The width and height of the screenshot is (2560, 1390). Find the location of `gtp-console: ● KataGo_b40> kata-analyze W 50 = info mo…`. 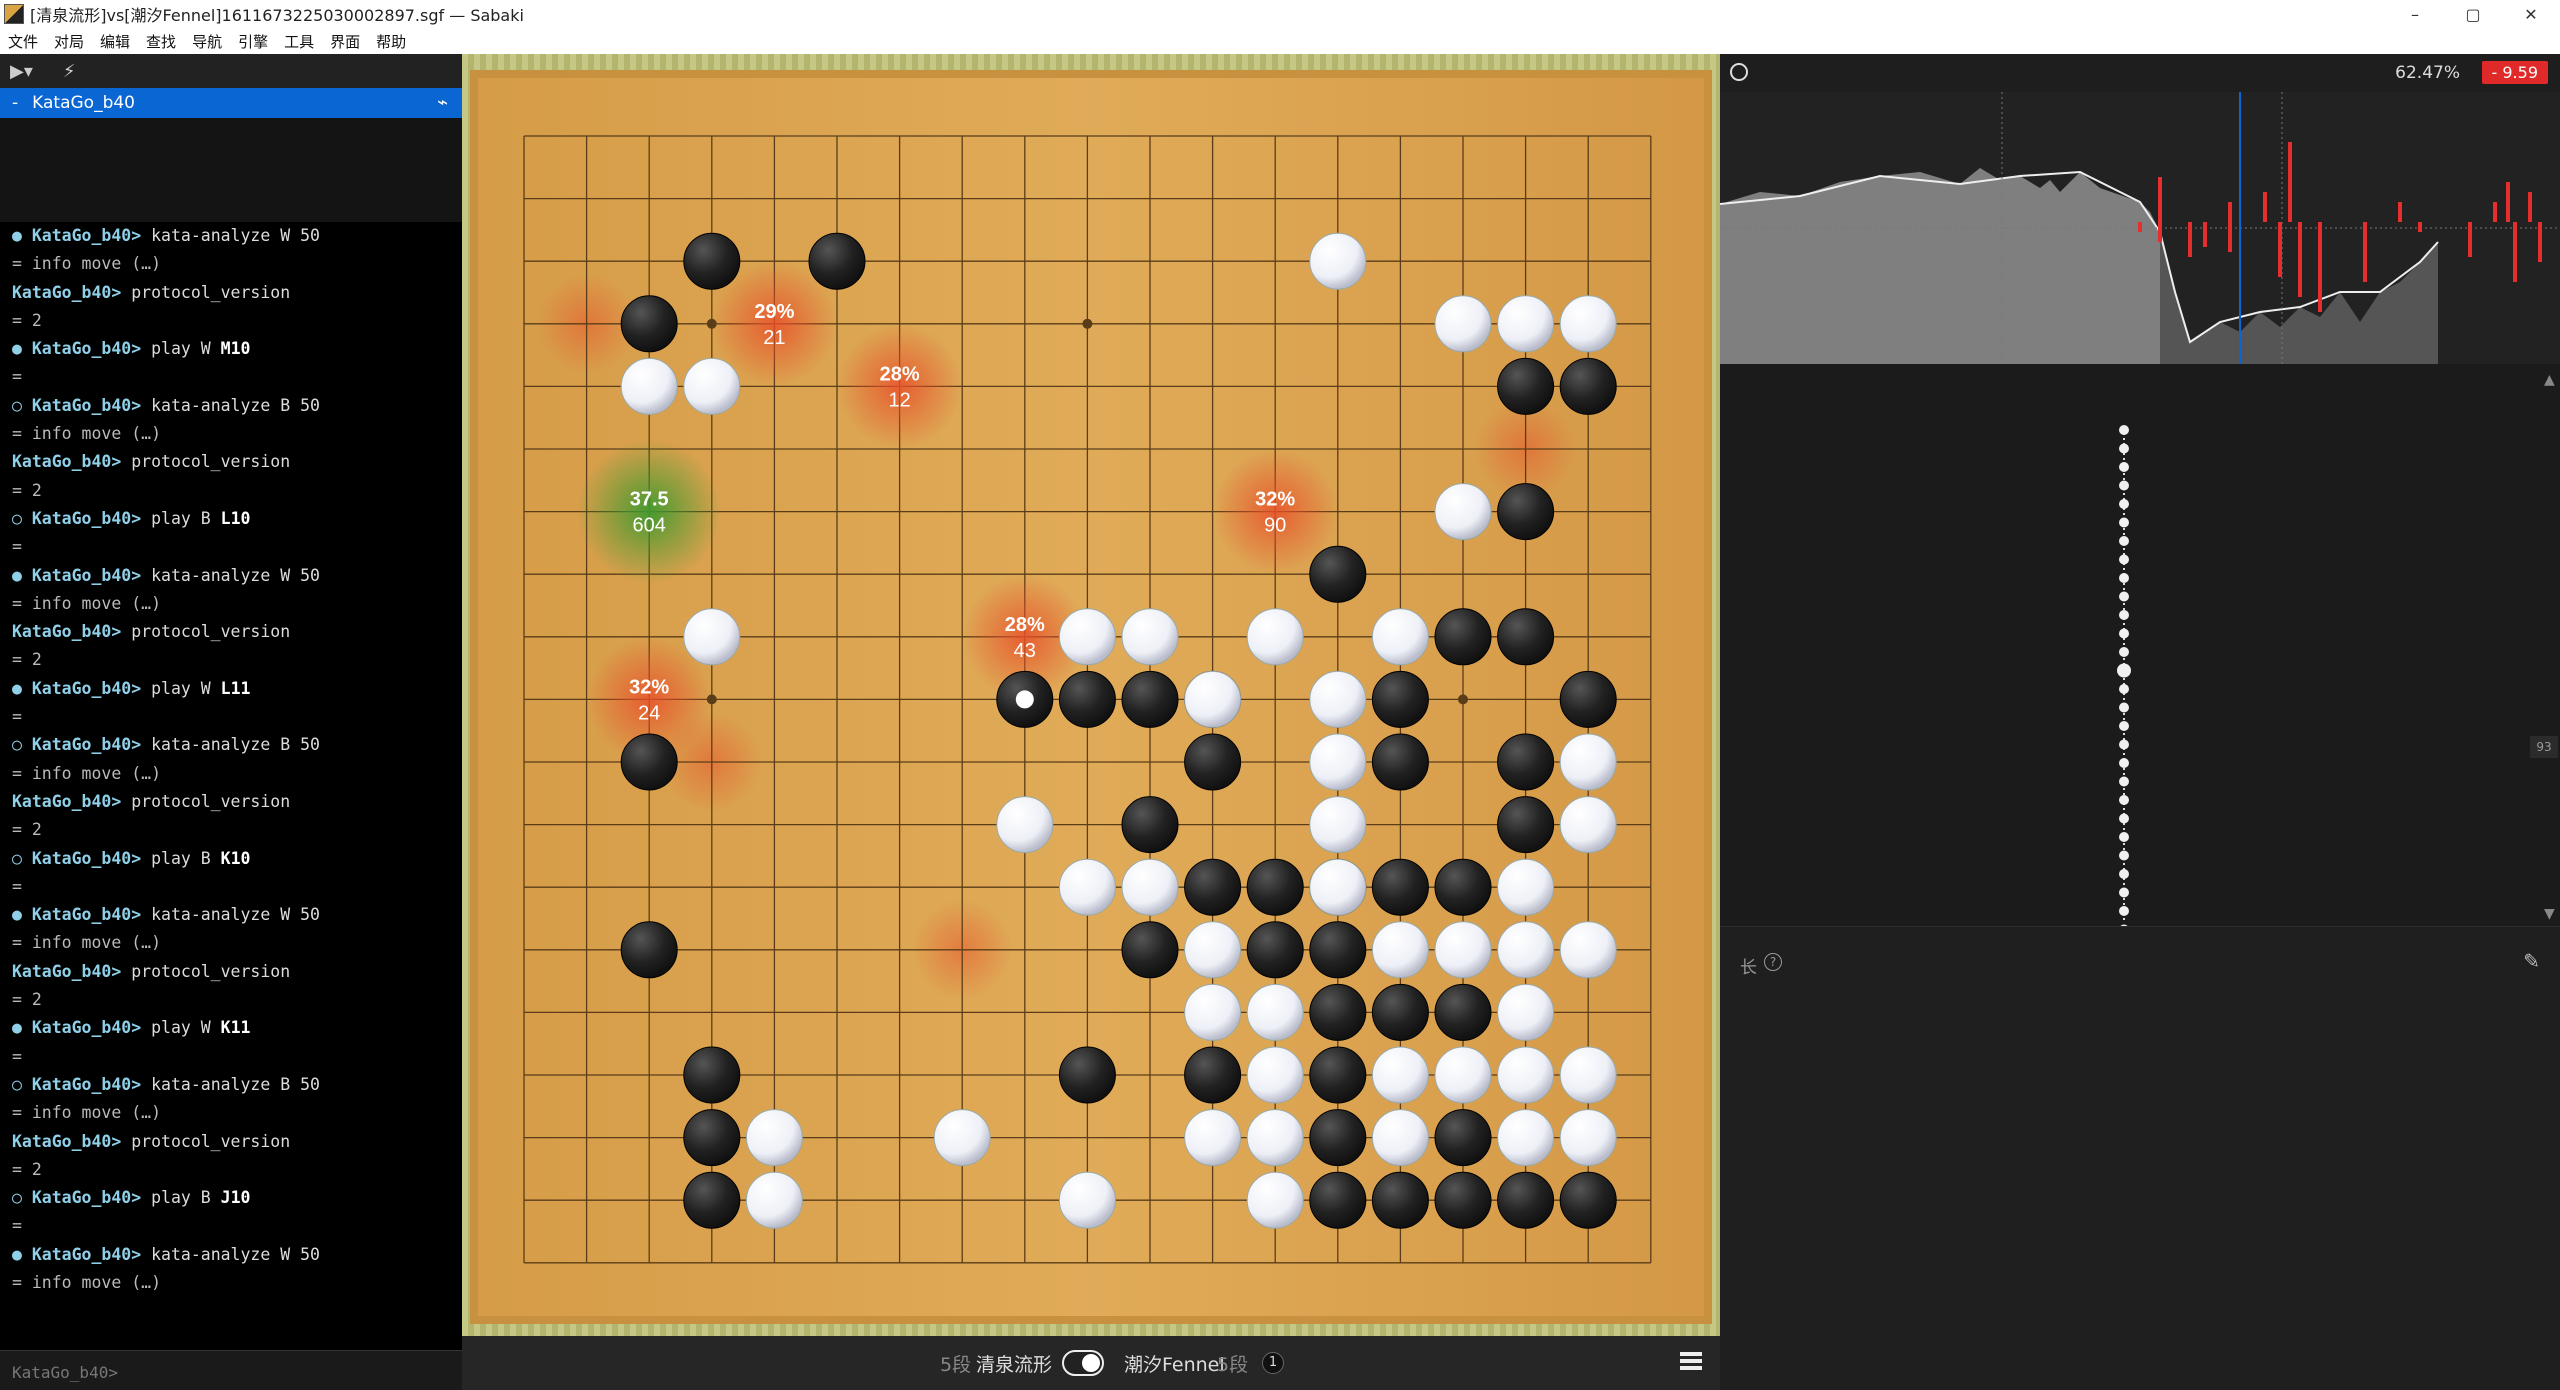

gtp-console: ● KataGo_b40> kata-analyze W 50 = info mo… is located at coordinates (231, 791).